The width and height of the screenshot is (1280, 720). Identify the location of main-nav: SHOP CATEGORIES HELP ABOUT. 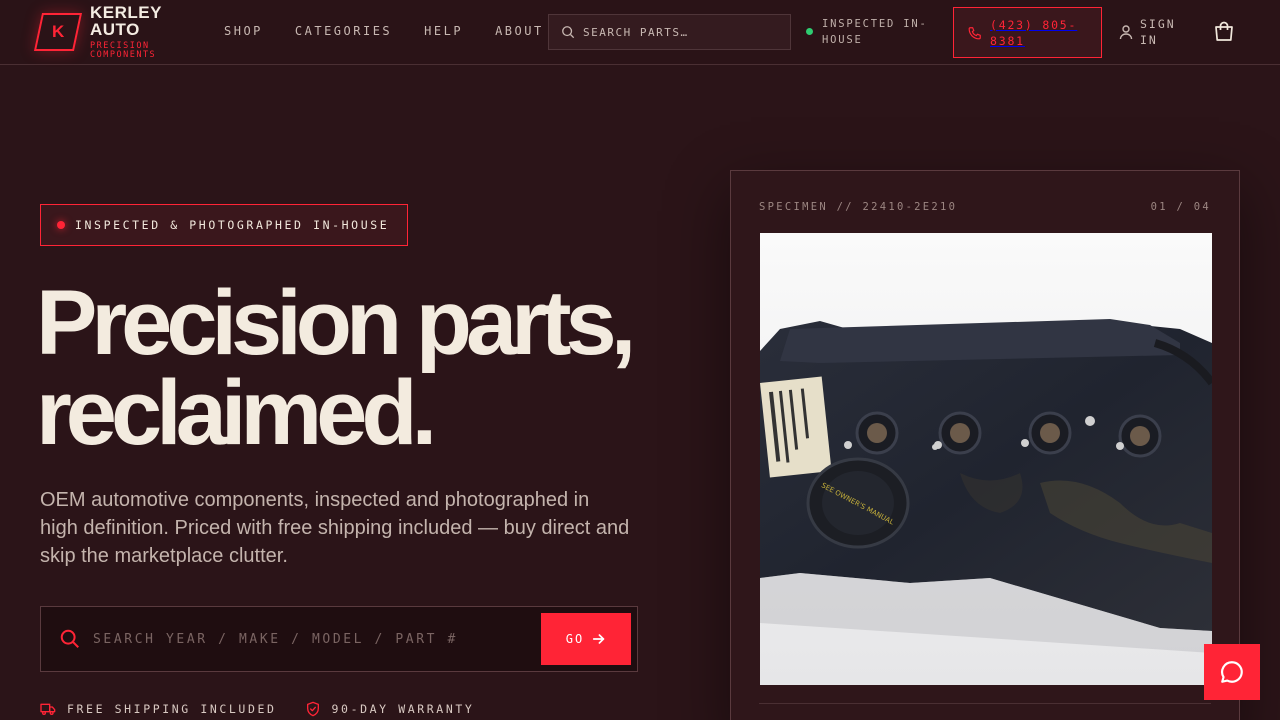
(400, 31).